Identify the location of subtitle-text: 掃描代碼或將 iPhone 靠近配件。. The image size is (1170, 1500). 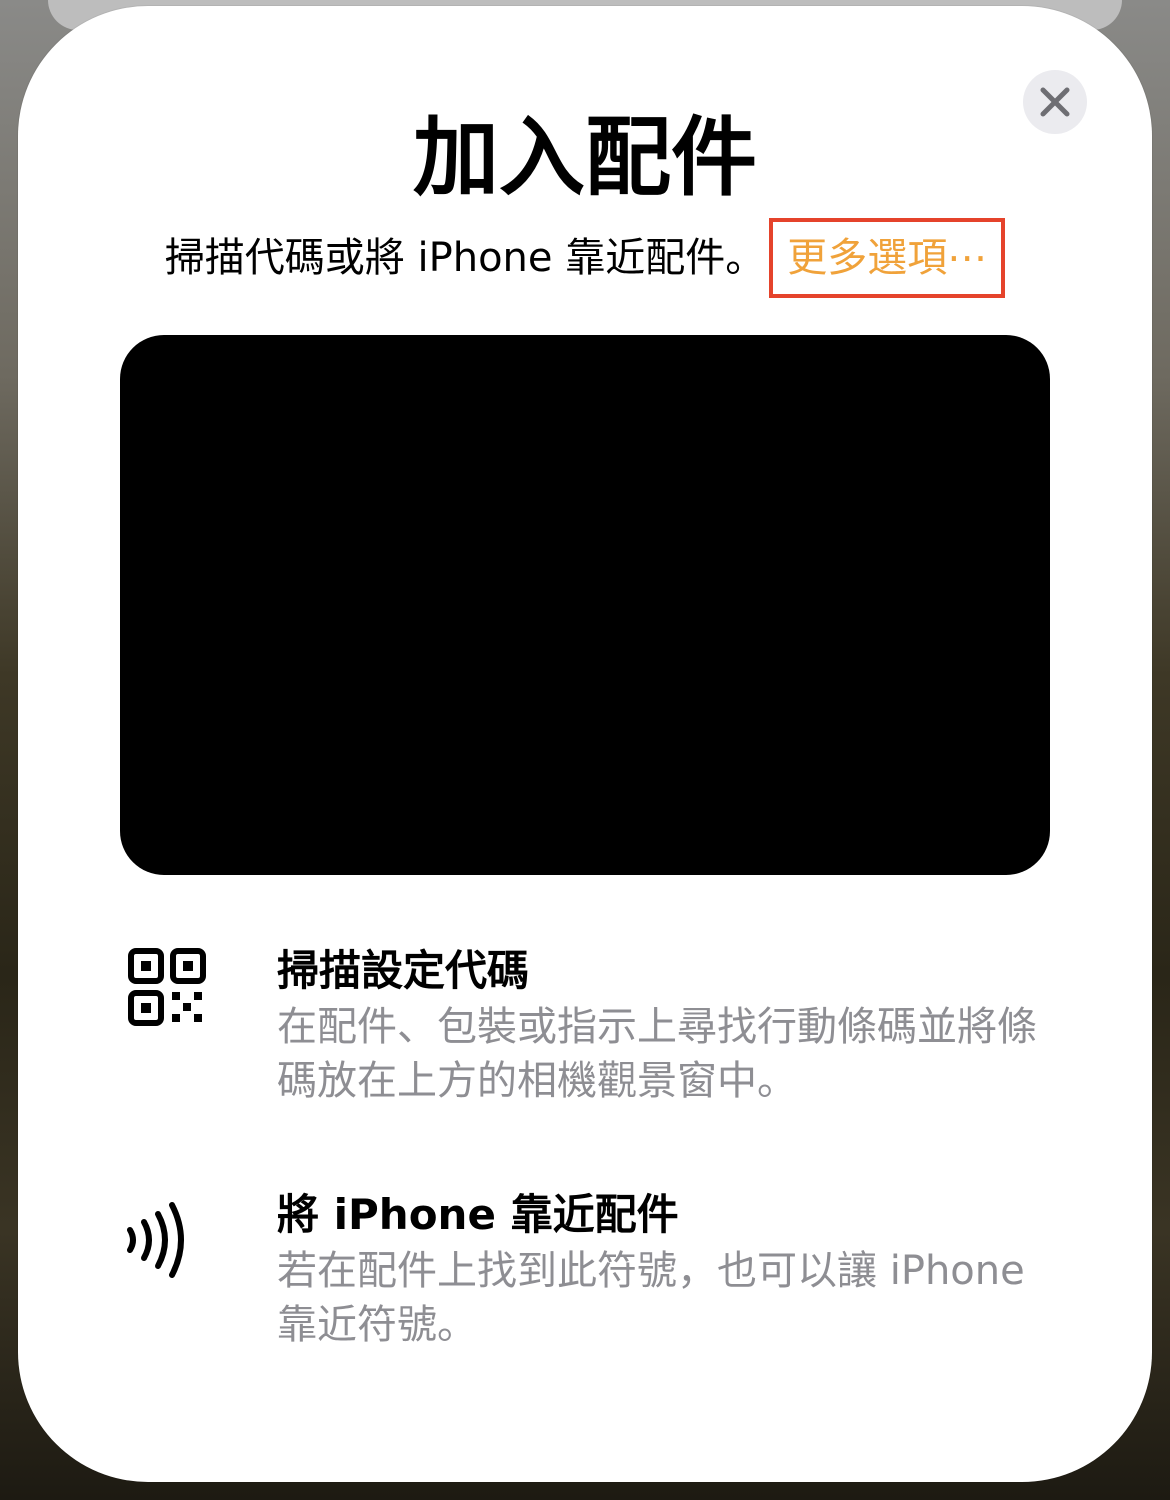
(465, 258).